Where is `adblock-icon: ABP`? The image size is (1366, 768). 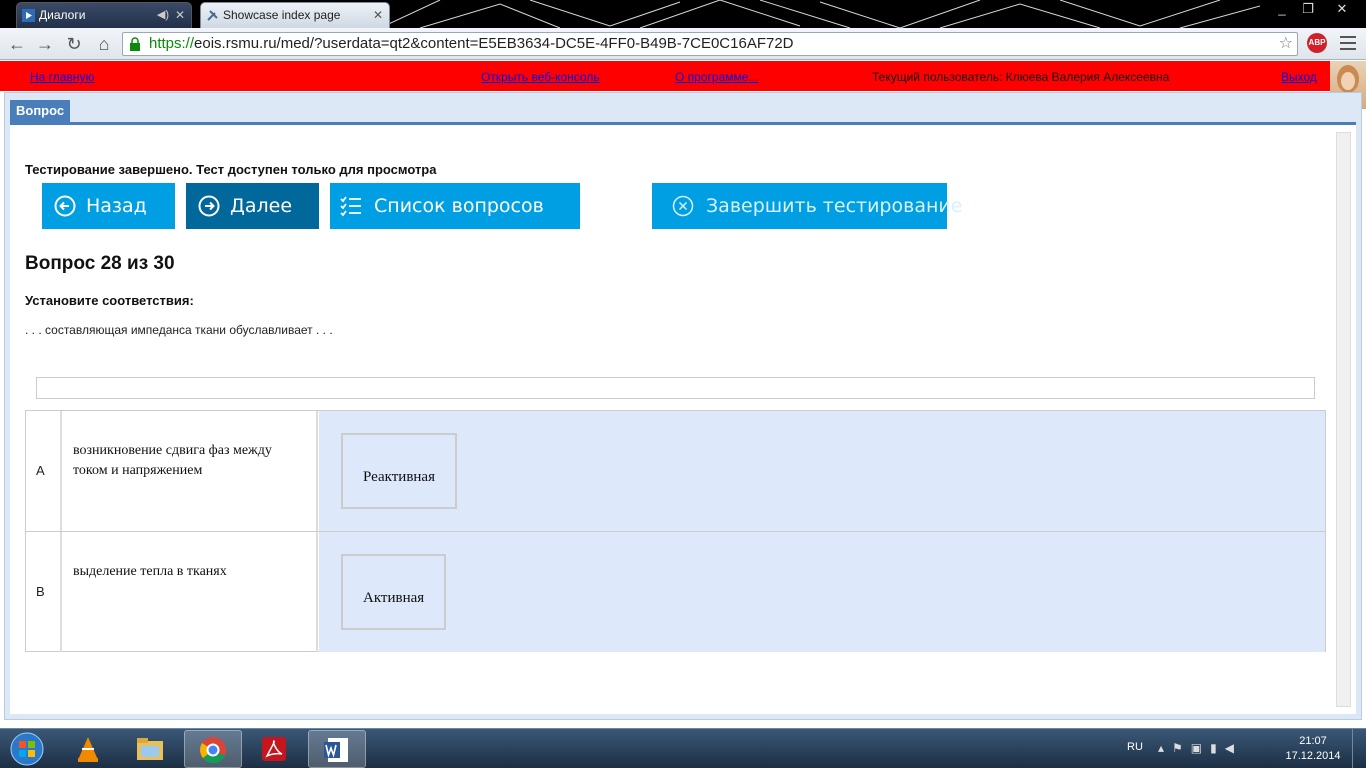
adblock-icon: ABP is located at coordinates (1317, 43).